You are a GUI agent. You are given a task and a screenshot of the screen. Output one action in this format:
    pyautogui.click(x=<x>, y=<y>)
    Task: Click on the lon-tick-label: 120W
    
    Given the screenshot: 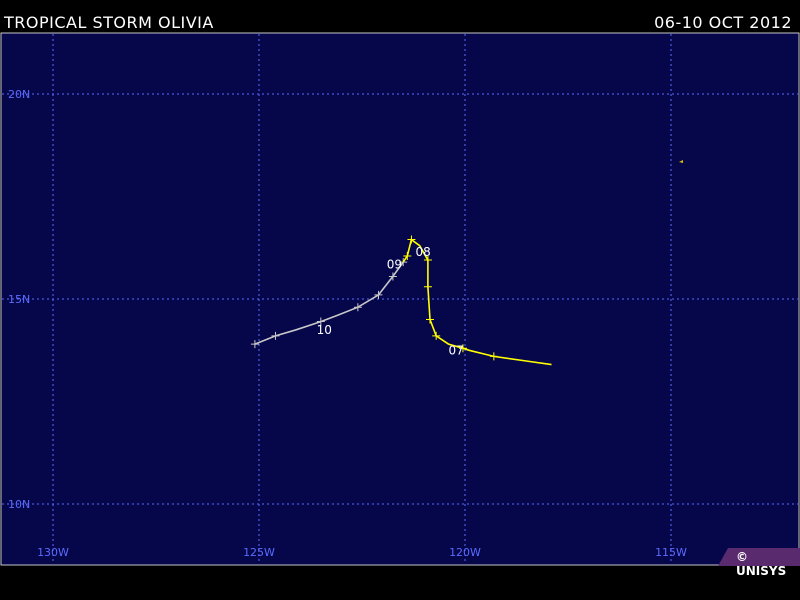 What is the action you would take?
    pyautogui.click(x=465, y=552)
    